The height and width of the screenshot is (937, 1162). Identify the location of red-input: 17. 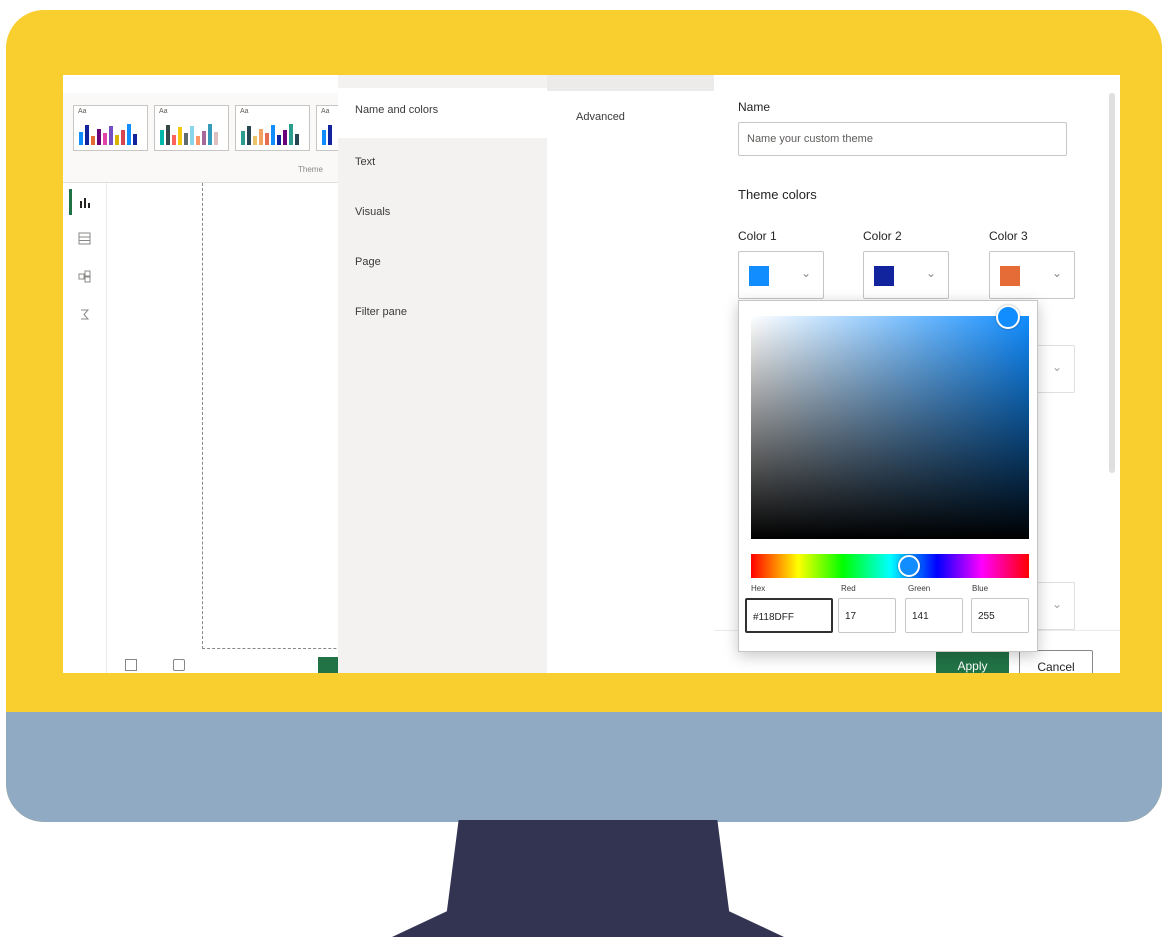
(867, 615).